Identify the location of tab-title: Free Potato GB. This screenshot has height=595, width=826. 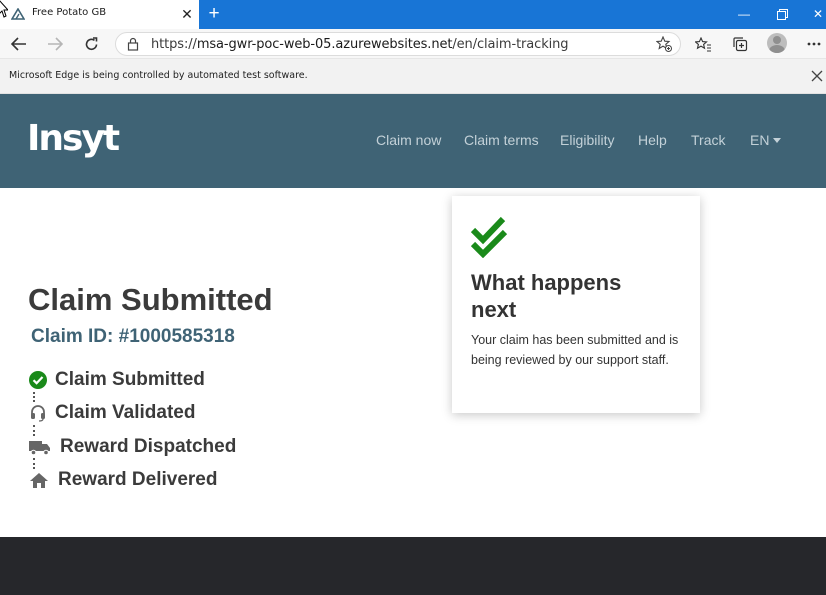
(69, 12).